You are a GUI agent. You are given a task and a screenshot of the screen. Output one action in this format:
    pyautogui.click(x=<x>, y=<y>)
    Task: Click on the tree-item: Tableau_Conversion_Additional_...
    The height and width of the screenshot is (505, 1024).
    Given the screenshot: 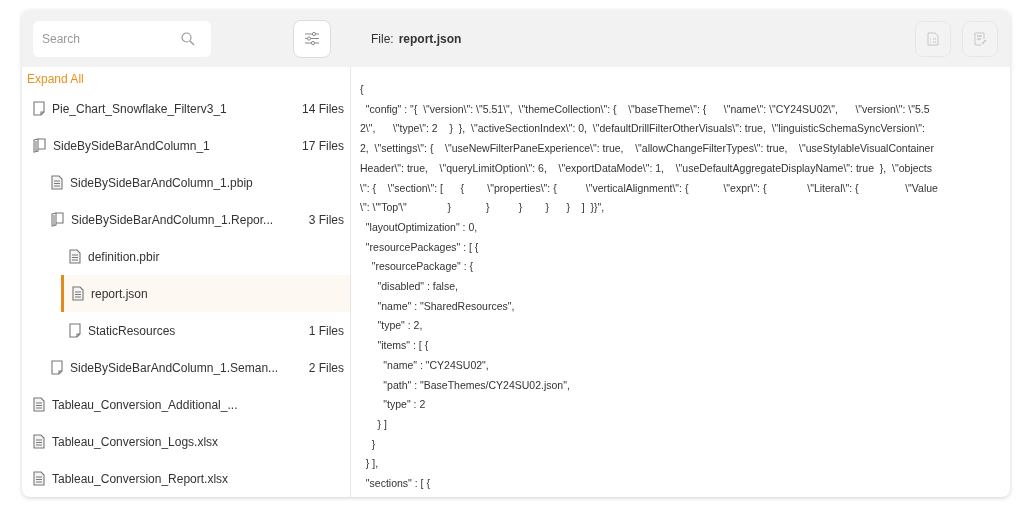 What is the action you would take?
    pyautogui.click(x=187, y=404)
    